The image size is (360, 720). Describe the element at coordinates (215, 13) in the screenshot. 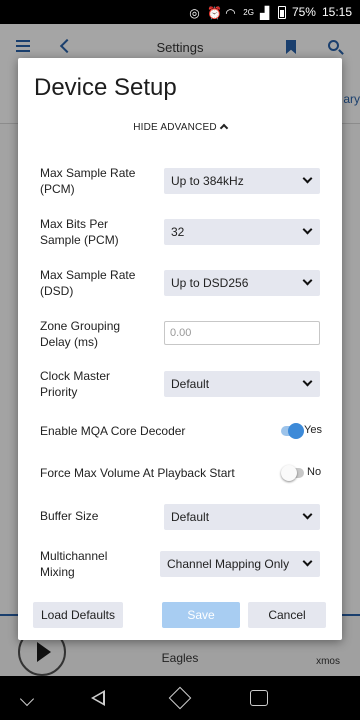

I see `alarm-icon: ⏰` at that location.